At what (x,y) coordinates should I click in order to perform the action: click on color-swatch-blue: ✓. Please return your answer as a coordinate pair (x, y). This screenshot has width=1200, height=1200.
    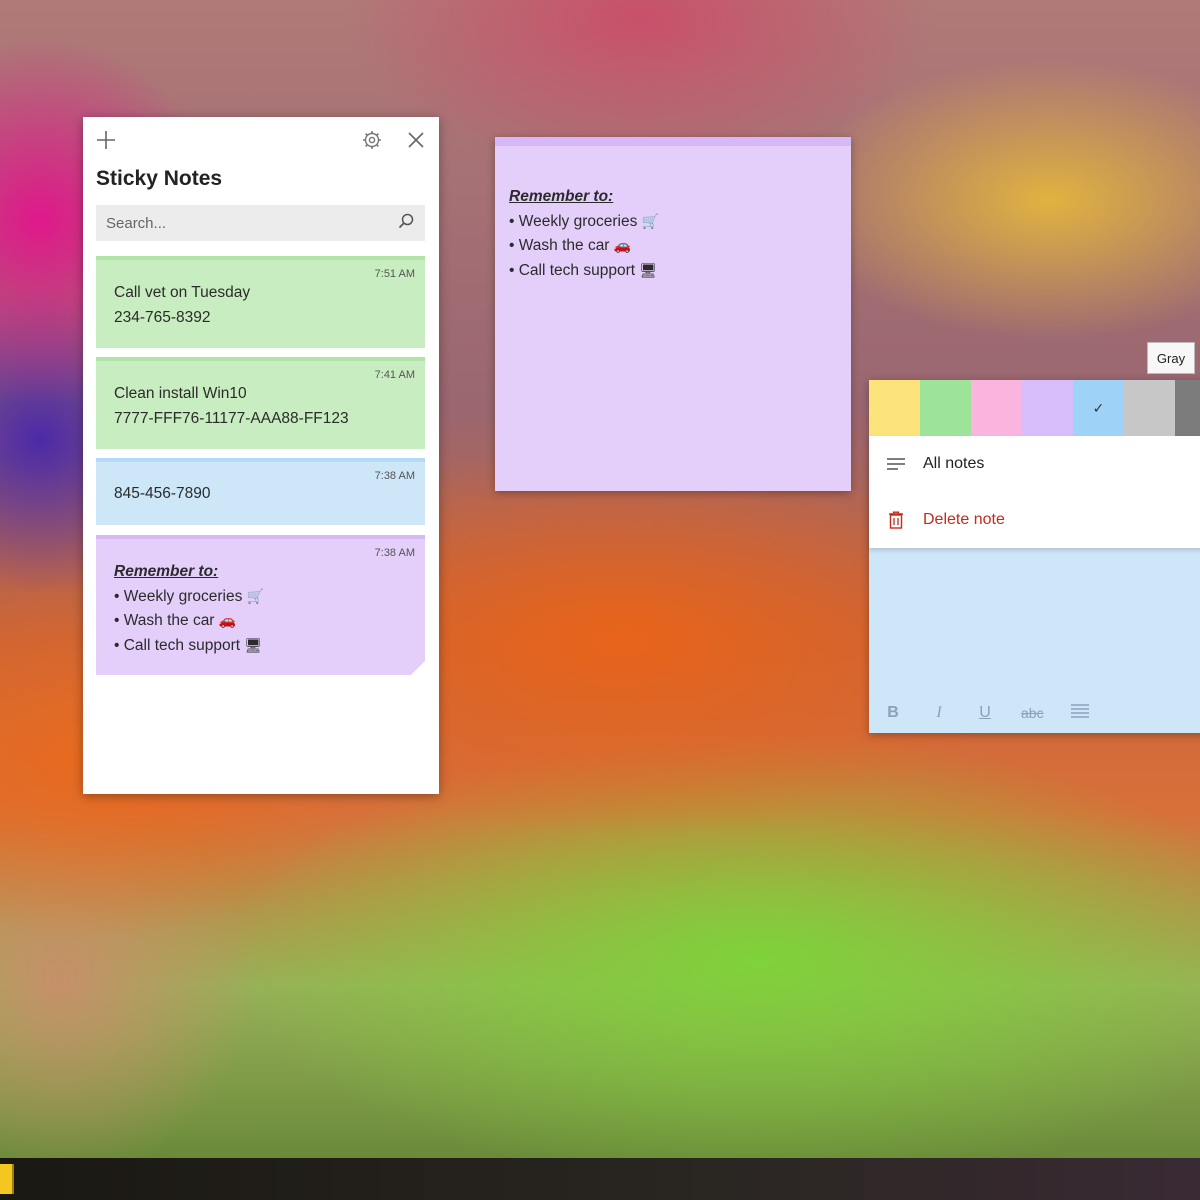
    Looking at the image, I should click on (1098, 408).